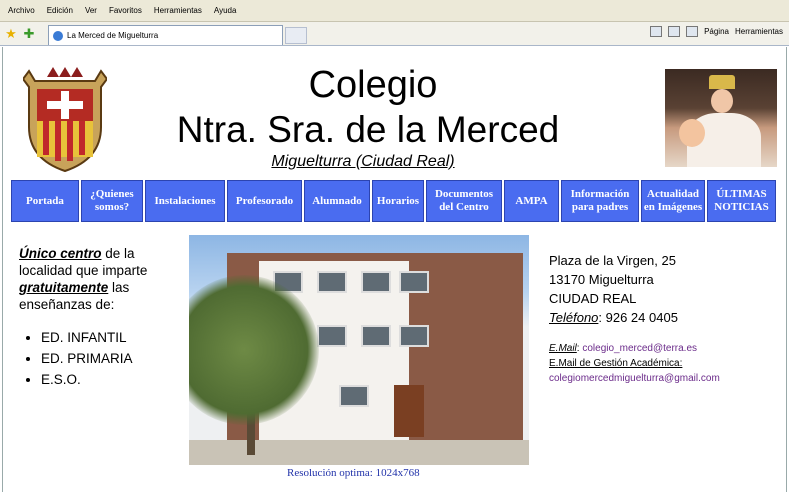 The height and width of the screenshot is (492, 789). What do you see at coordinates (353, 473) in the screenshot?
I see `resolution-note: Resolución optima: 1024x768` at bounding box center [353, 473].